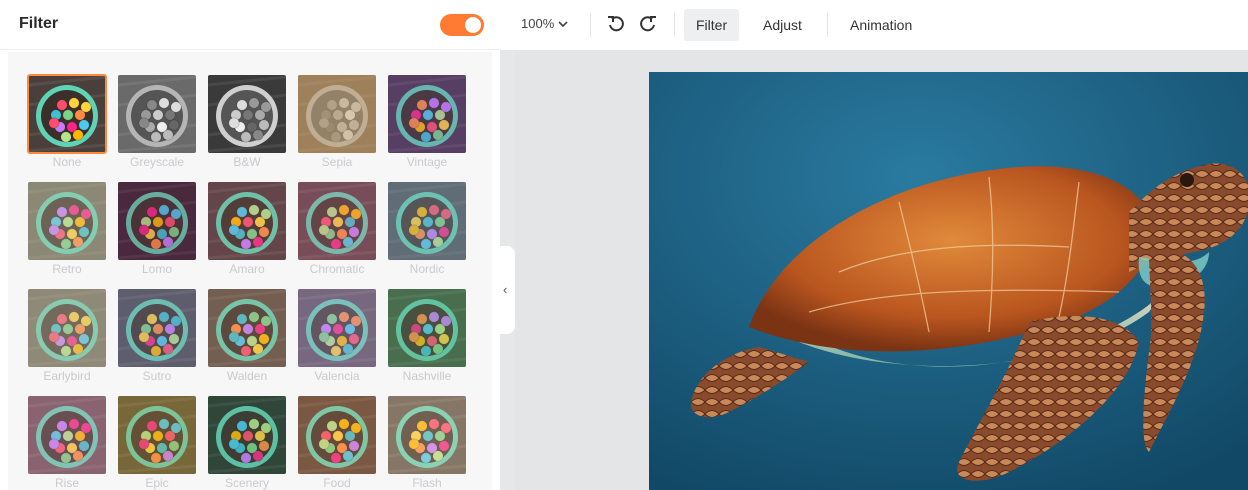 This screenshot has width=1248, height=490. What do you see at coordinates (616, 24) in the screenshot?
I see `undo-icon` at bounding box center [616, 24].